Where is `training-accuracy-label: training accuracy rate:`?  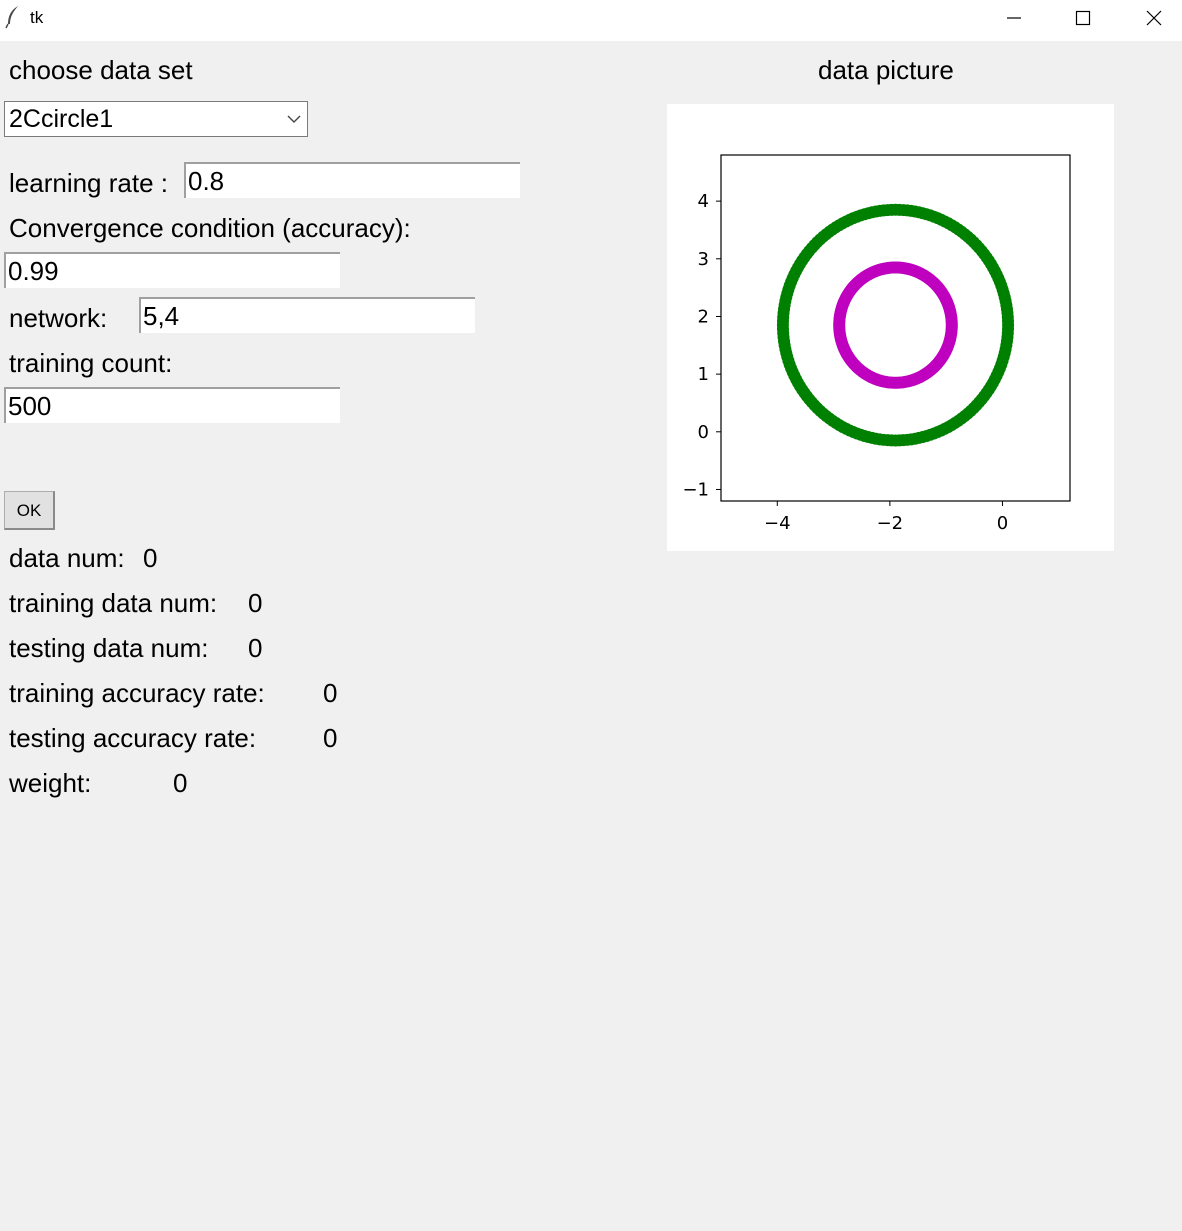
training-accuracy-label: training accuracy rate: is located at coordinates (137, 693).